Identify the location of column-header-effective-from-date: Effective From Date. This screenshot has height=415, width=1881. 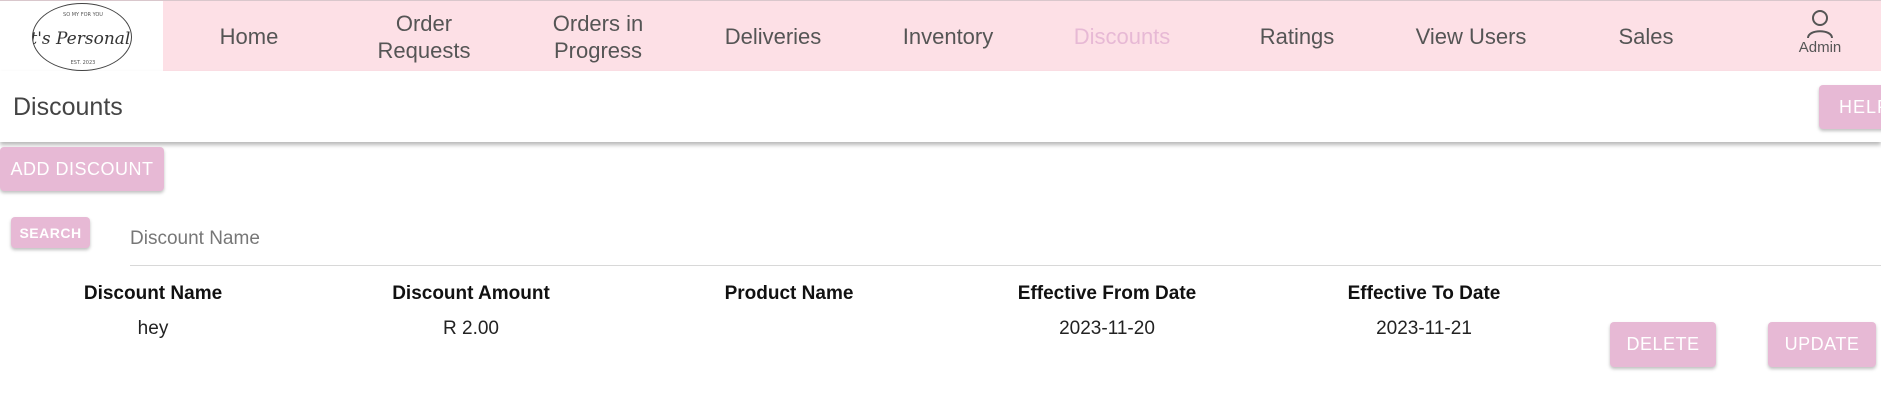
(1107, 293).